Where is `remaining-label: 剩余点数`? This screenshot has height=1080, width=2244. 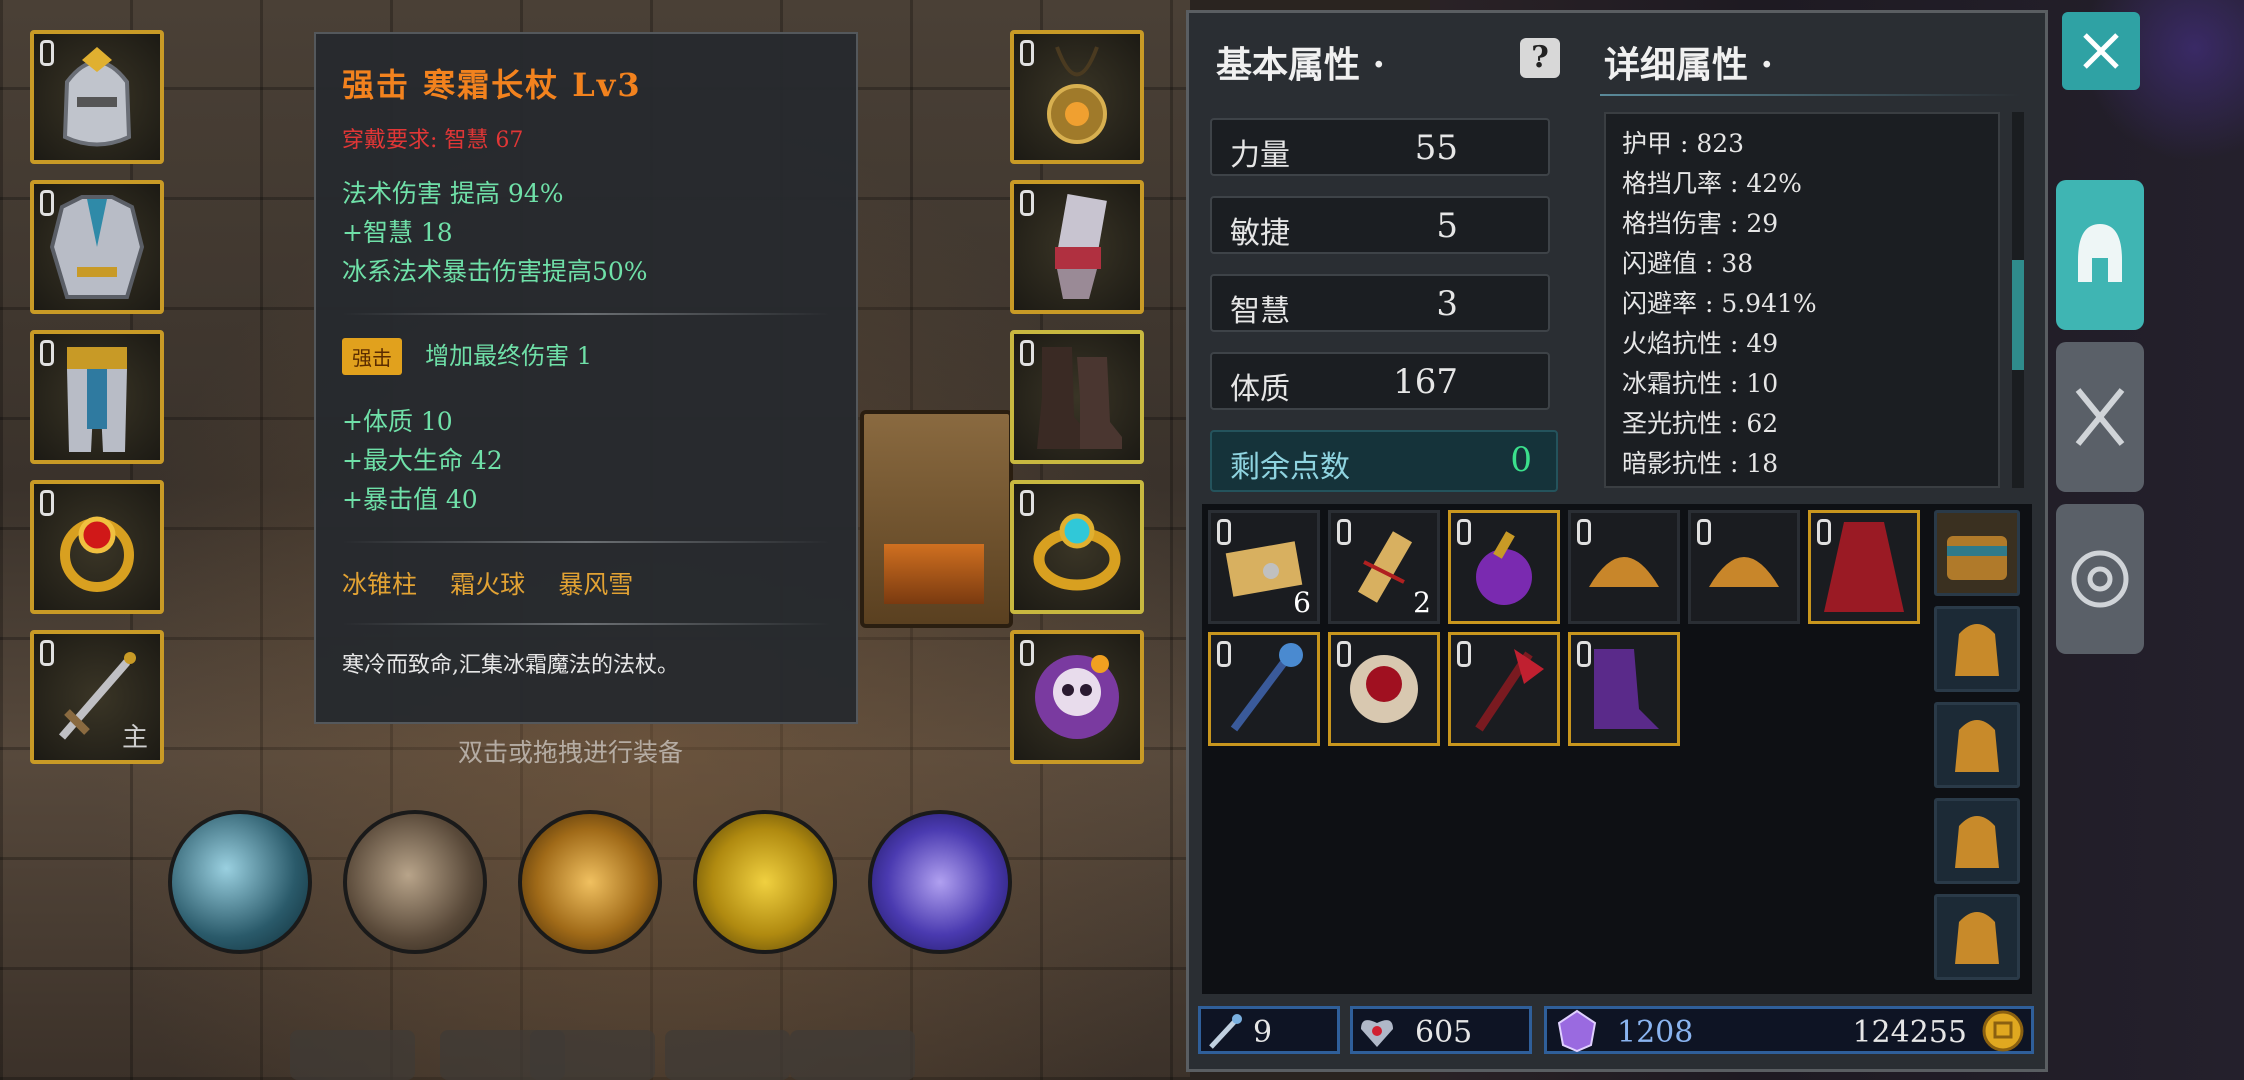
remaining-label: 剩余点数 is located at coordinates (1290, 467).